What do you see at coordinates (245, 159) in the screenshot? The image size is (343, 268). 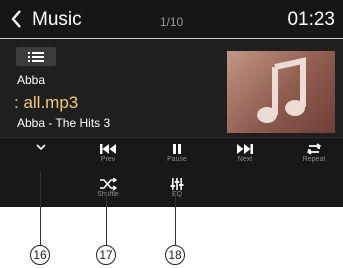 I see `next-label: Next` at bounding box center [245, 159].